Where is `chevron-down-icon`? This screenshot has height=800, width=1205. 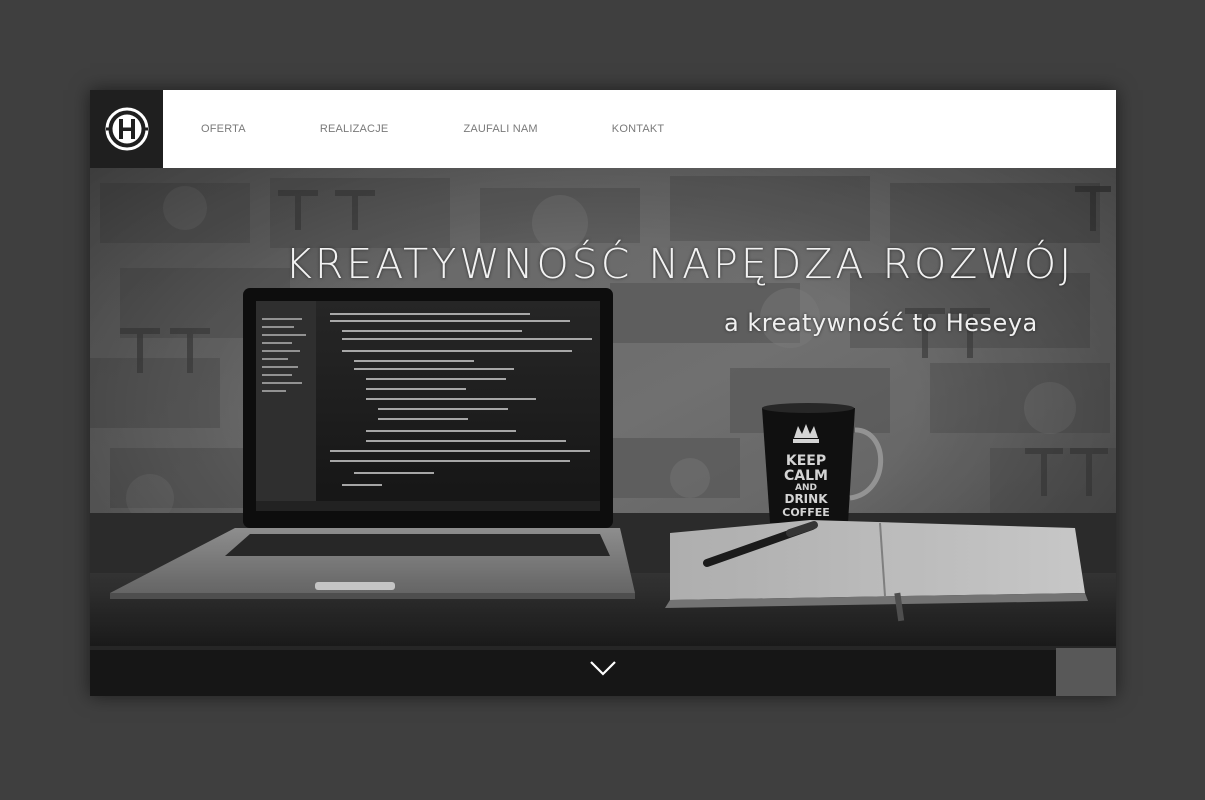
chevron-down-icon is located at coordinates (603, 668).